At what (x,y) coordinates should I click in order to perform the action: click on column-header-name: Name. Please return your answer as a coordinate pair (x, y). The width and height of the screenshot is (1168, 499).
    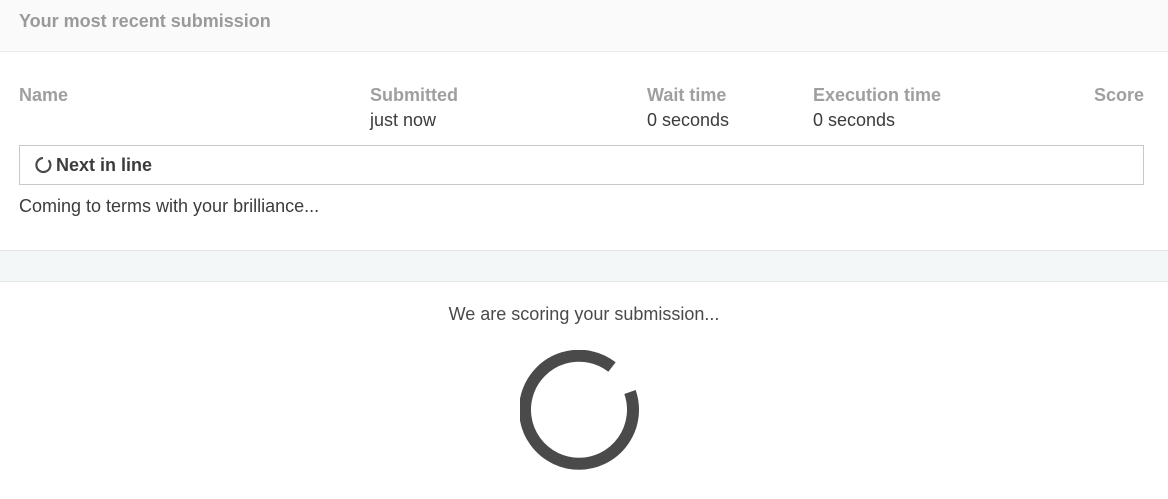
    Looking at the image, I should click on (44, 95).